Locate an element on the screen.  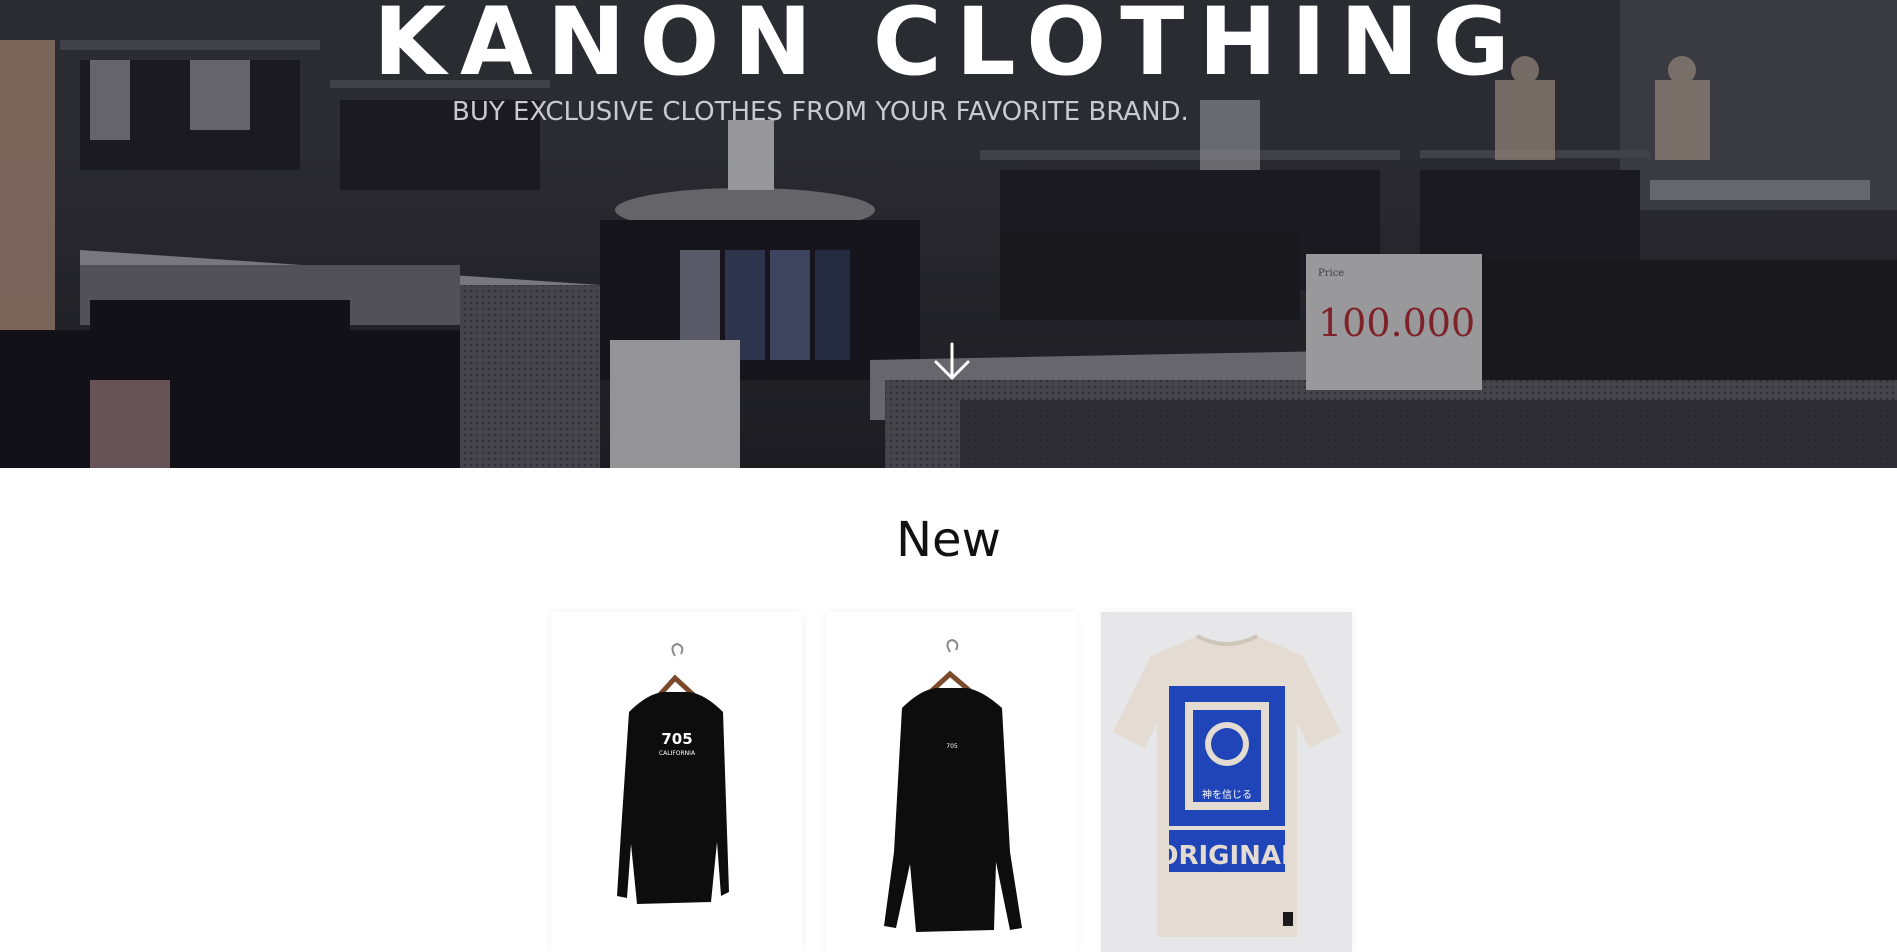
product-image: 神を信じる ORIGINAL is located at coordinates (1226, 782).